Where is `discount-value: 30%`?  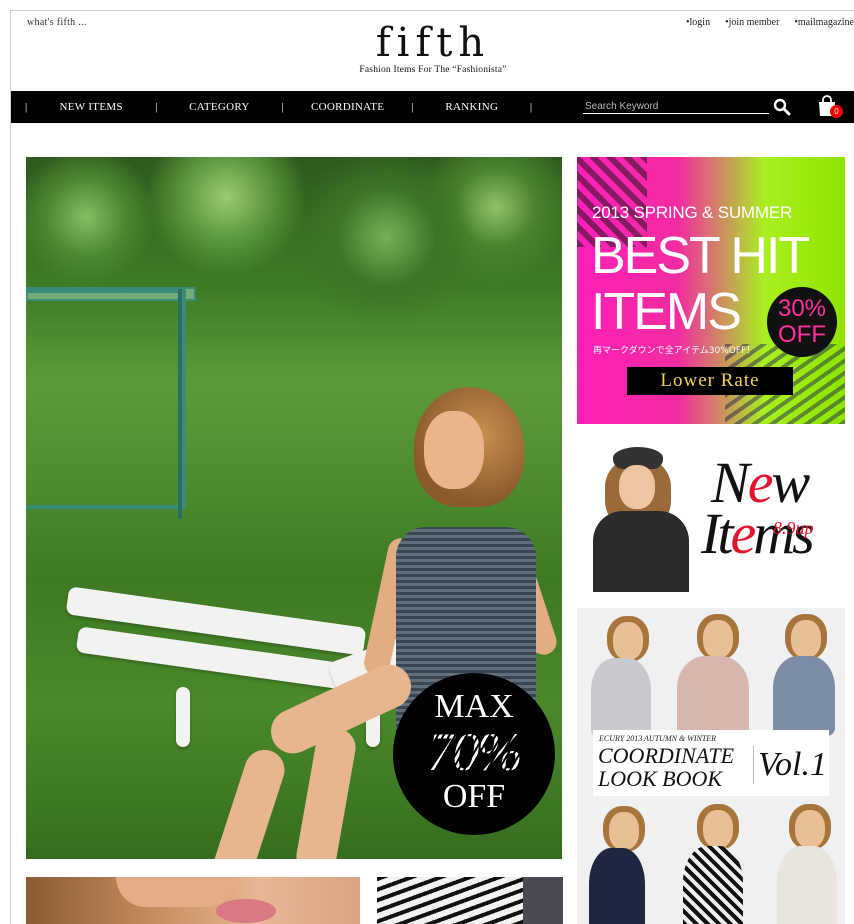 discount-value: 30% is located at coordinates (802, 308).